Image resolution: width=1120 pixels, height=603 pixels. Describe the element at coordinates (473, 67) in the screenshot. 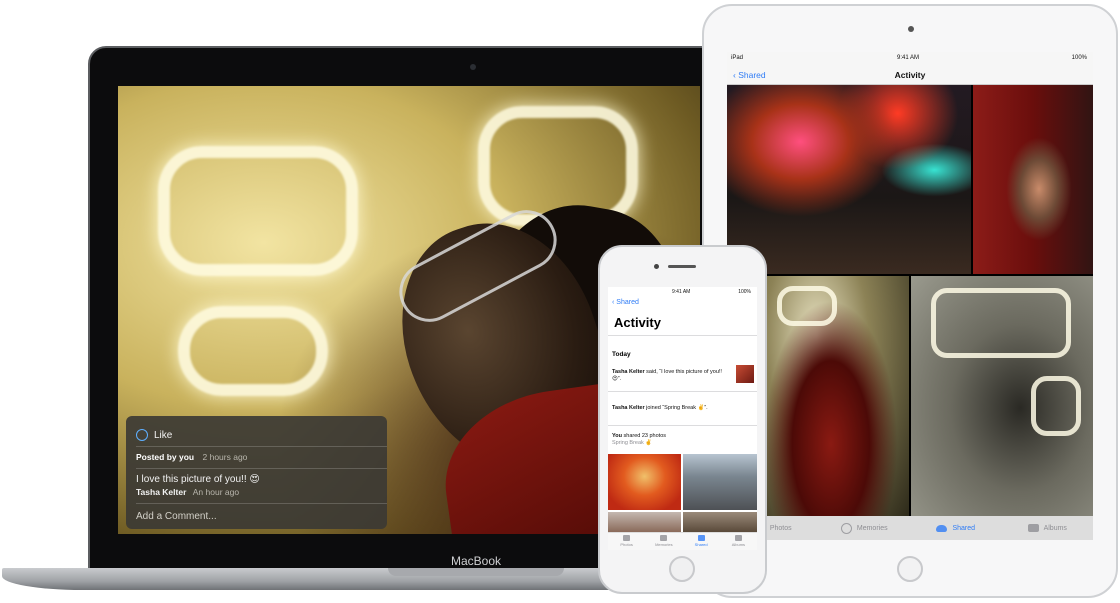

I see `macbook-camera` at that location.